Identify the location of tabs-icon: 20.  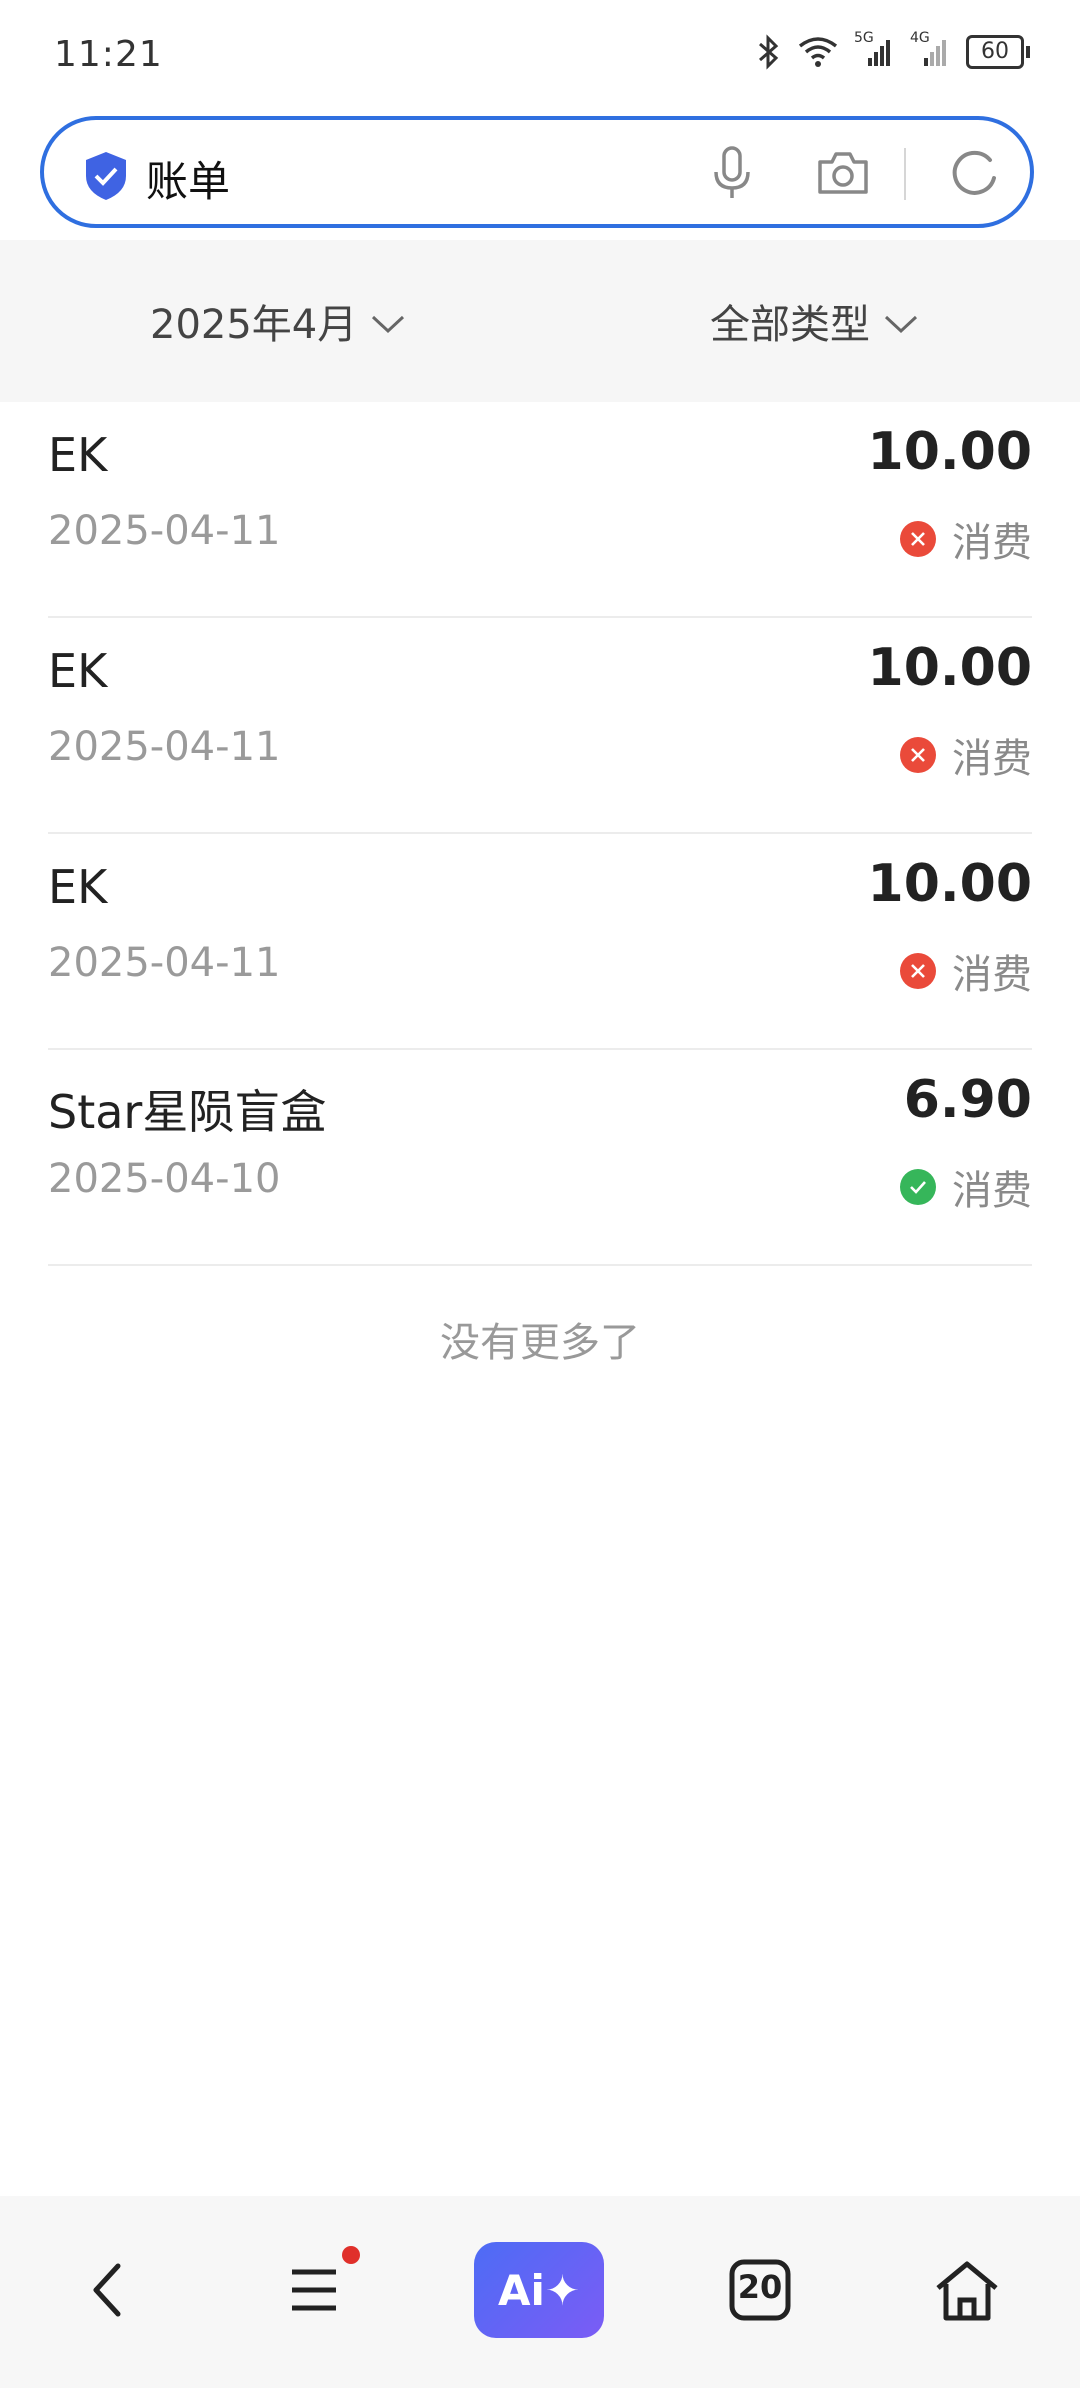
(760, 2292).